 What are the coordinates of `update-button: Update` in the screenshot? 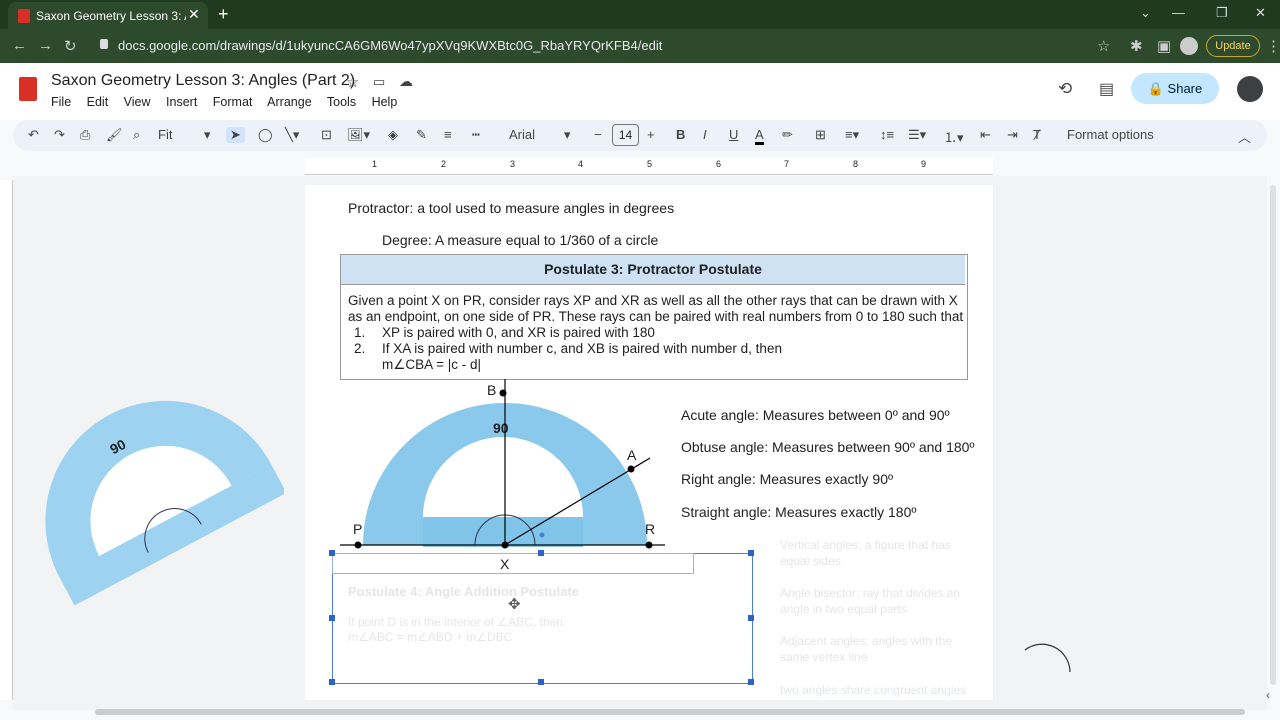 It's located at (1233, 46).